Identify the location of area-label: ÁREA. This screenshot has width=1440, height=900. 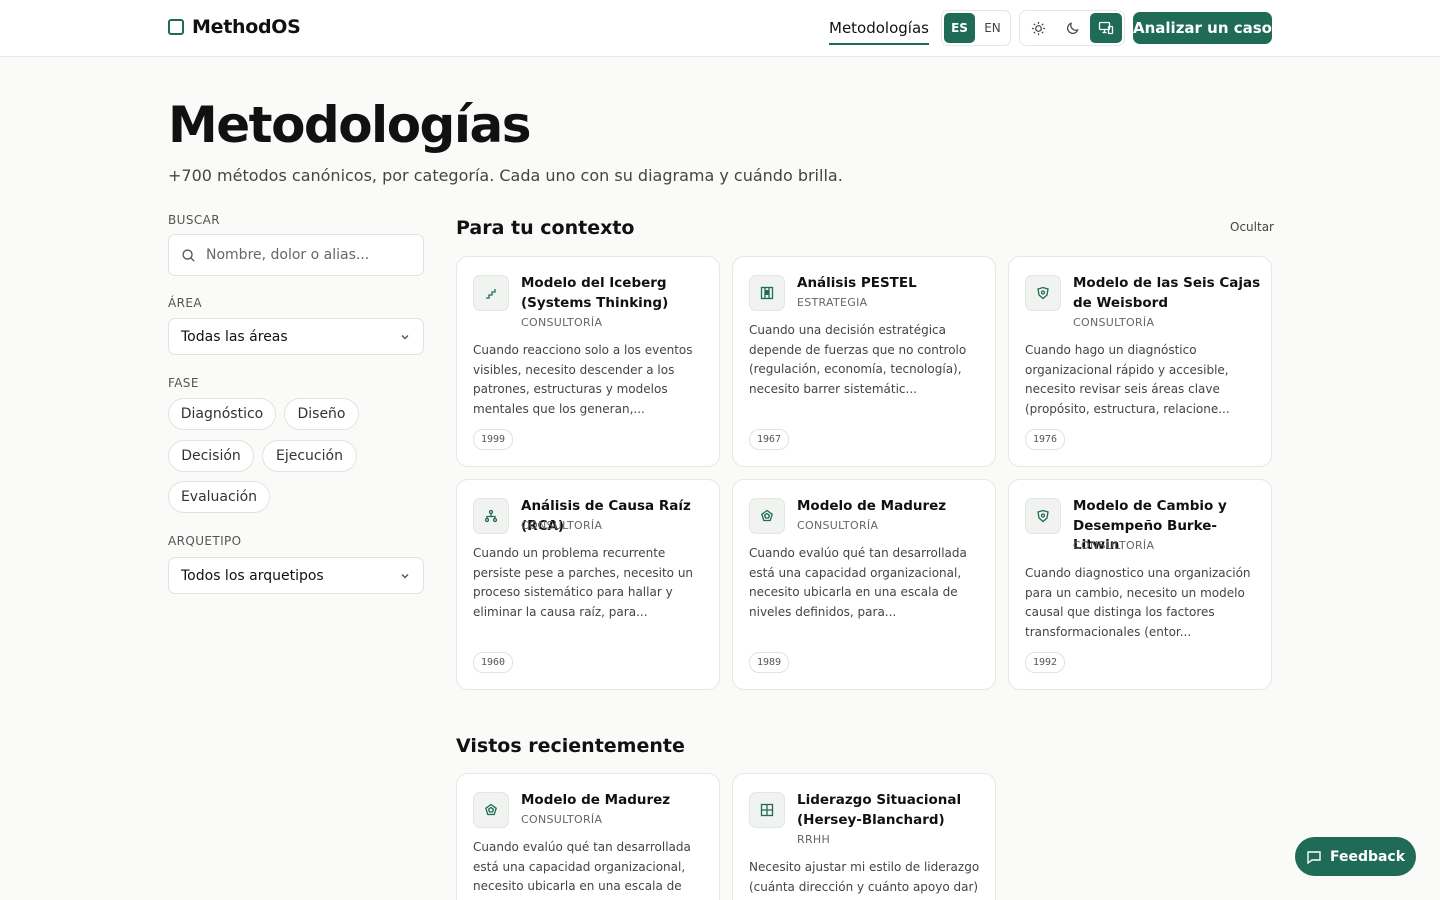
(185, 303).